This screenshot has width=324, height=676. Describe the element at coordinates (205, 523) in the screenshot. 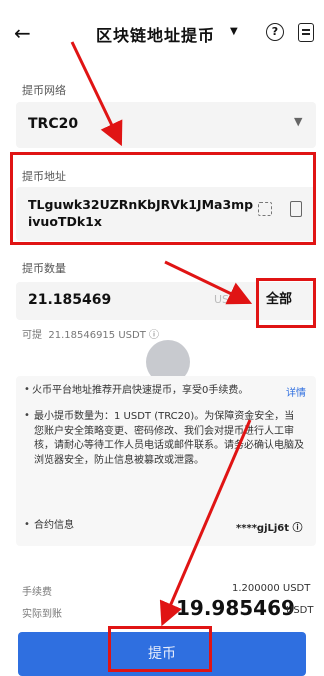

I see `arrow-to-submit` at that location.